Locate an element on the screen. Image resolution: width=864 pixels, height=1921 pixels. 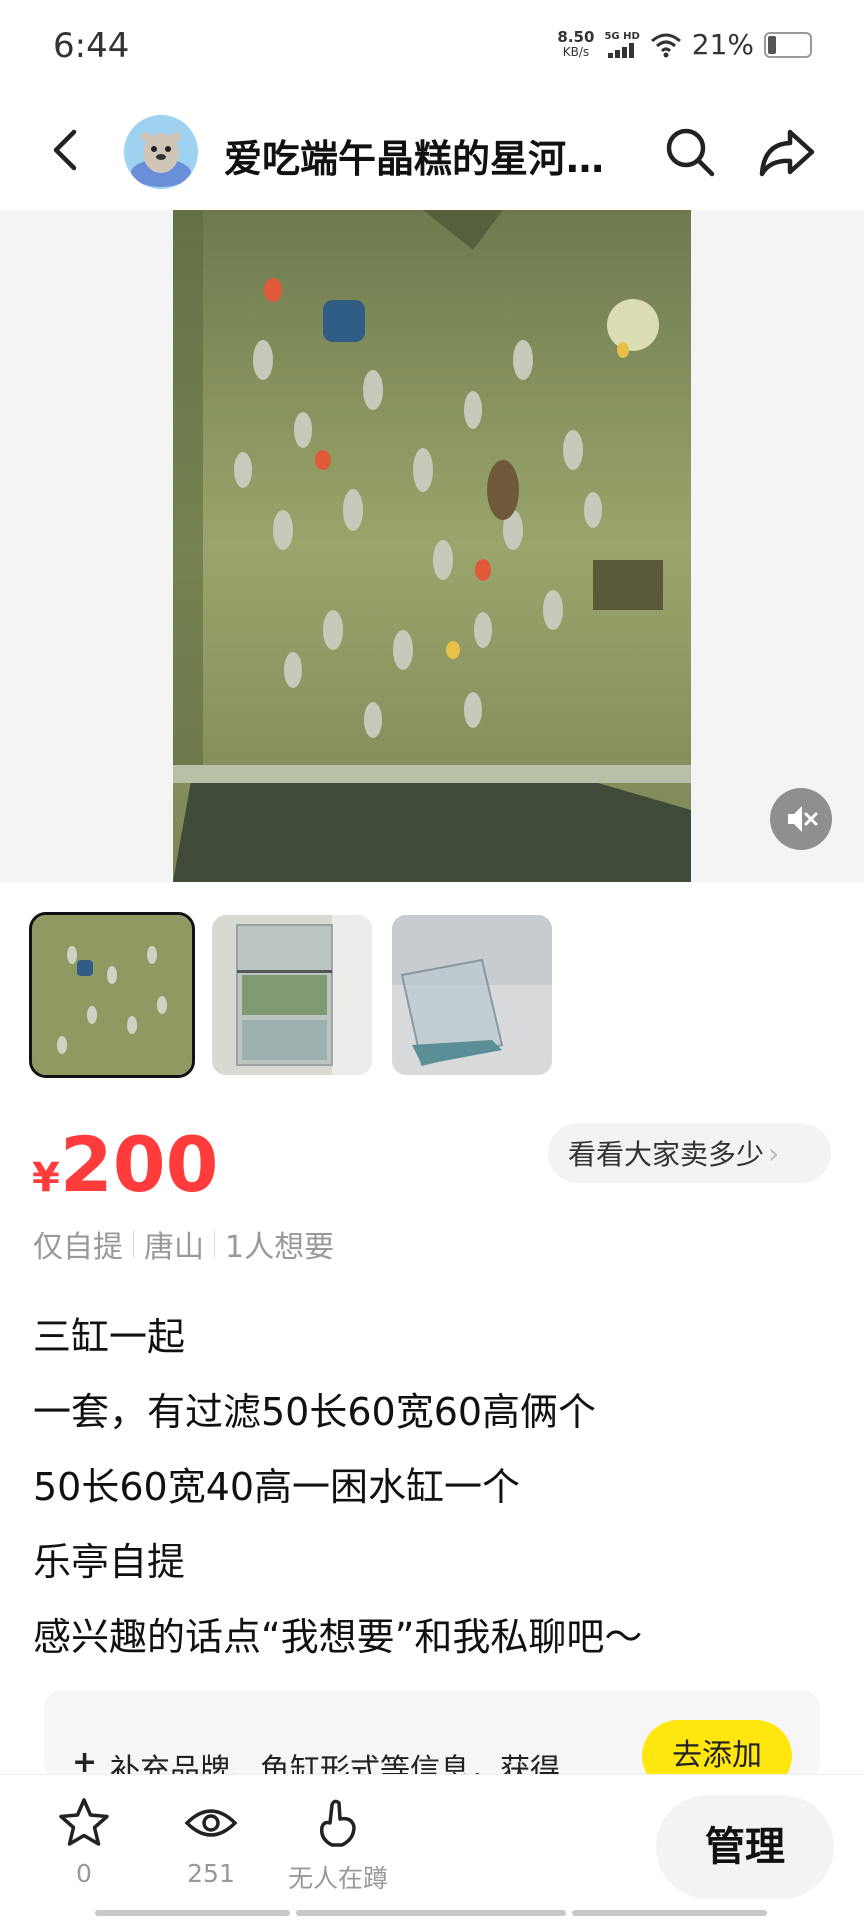
compare-prices-label: 看看大家卖多少 is located at coordinates (666, 1154).